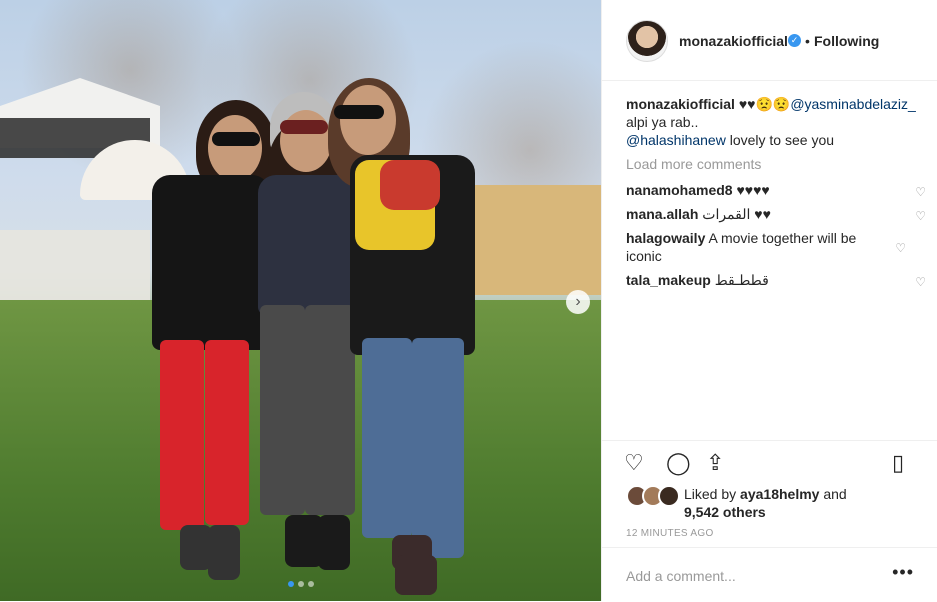 This screenshot has height=602, width=937. Describe the element at coordinates (835, 494) in the screenshot. I see `likes-and: and` at that location.